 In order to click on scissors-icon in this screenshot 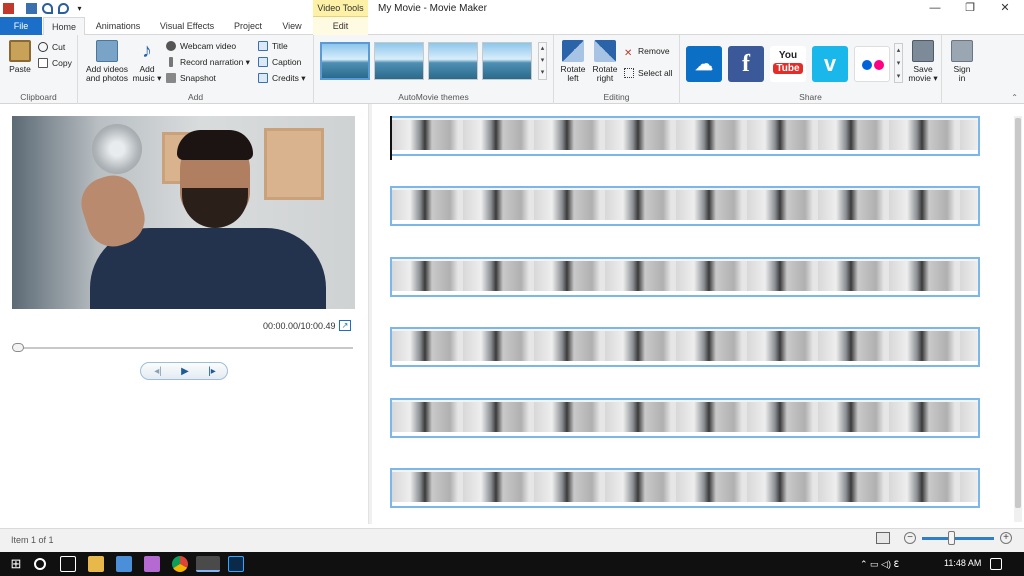, I will do `click(43, 47)`.